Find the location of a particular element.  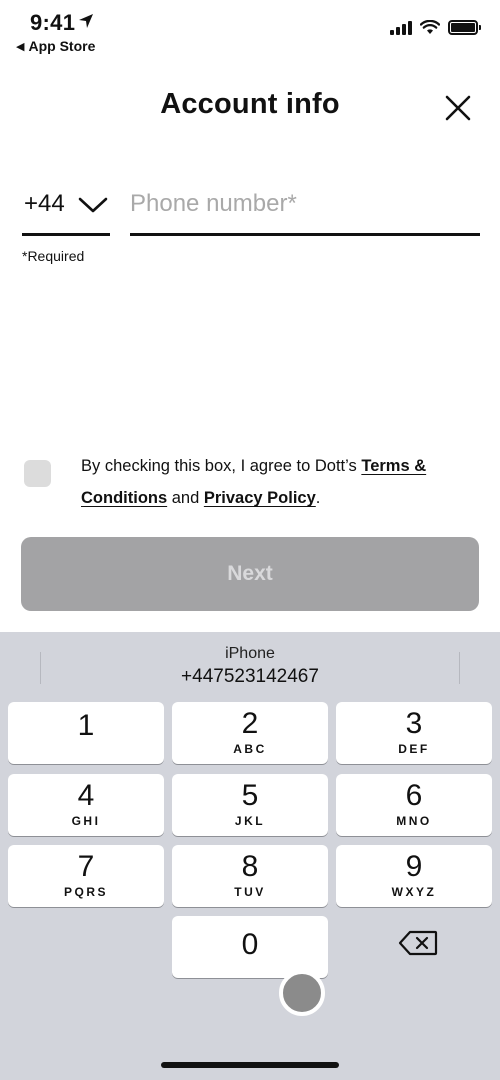

signal-bars-icon is located at coordinates (401, 27).